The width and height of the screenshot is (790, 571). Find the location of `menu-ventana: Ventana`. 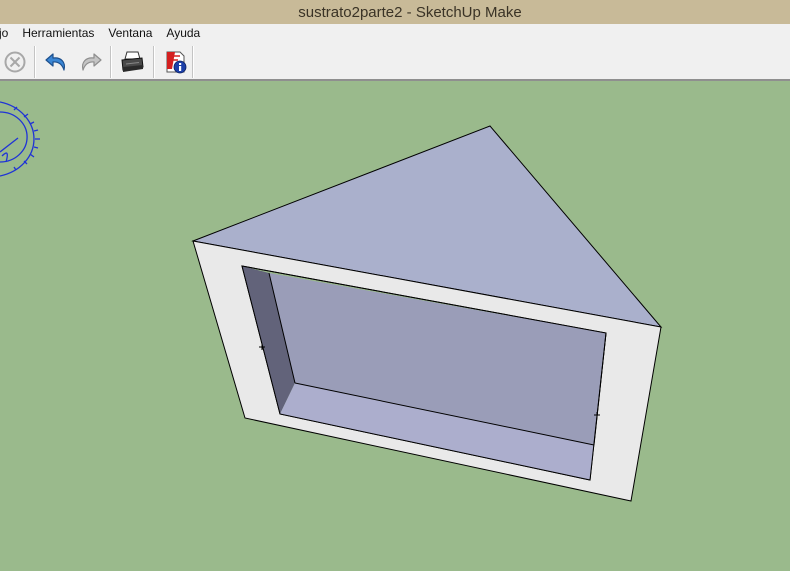

menu-ventana: Ventana is located at coordinates (130, 33).